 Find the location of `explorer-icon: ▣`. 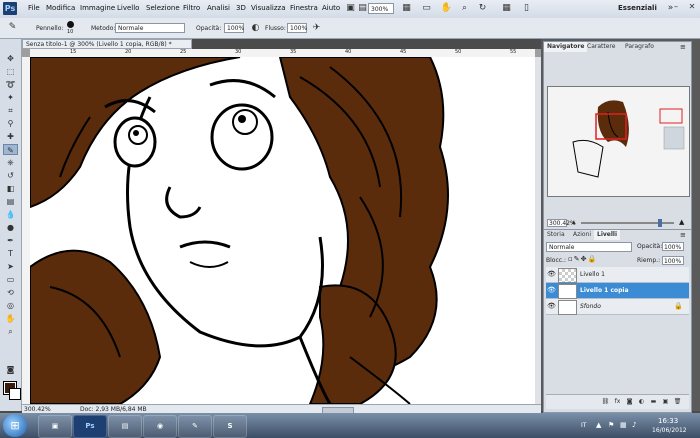

explorer-icon: ▣ is located at coordinates (55, 426).